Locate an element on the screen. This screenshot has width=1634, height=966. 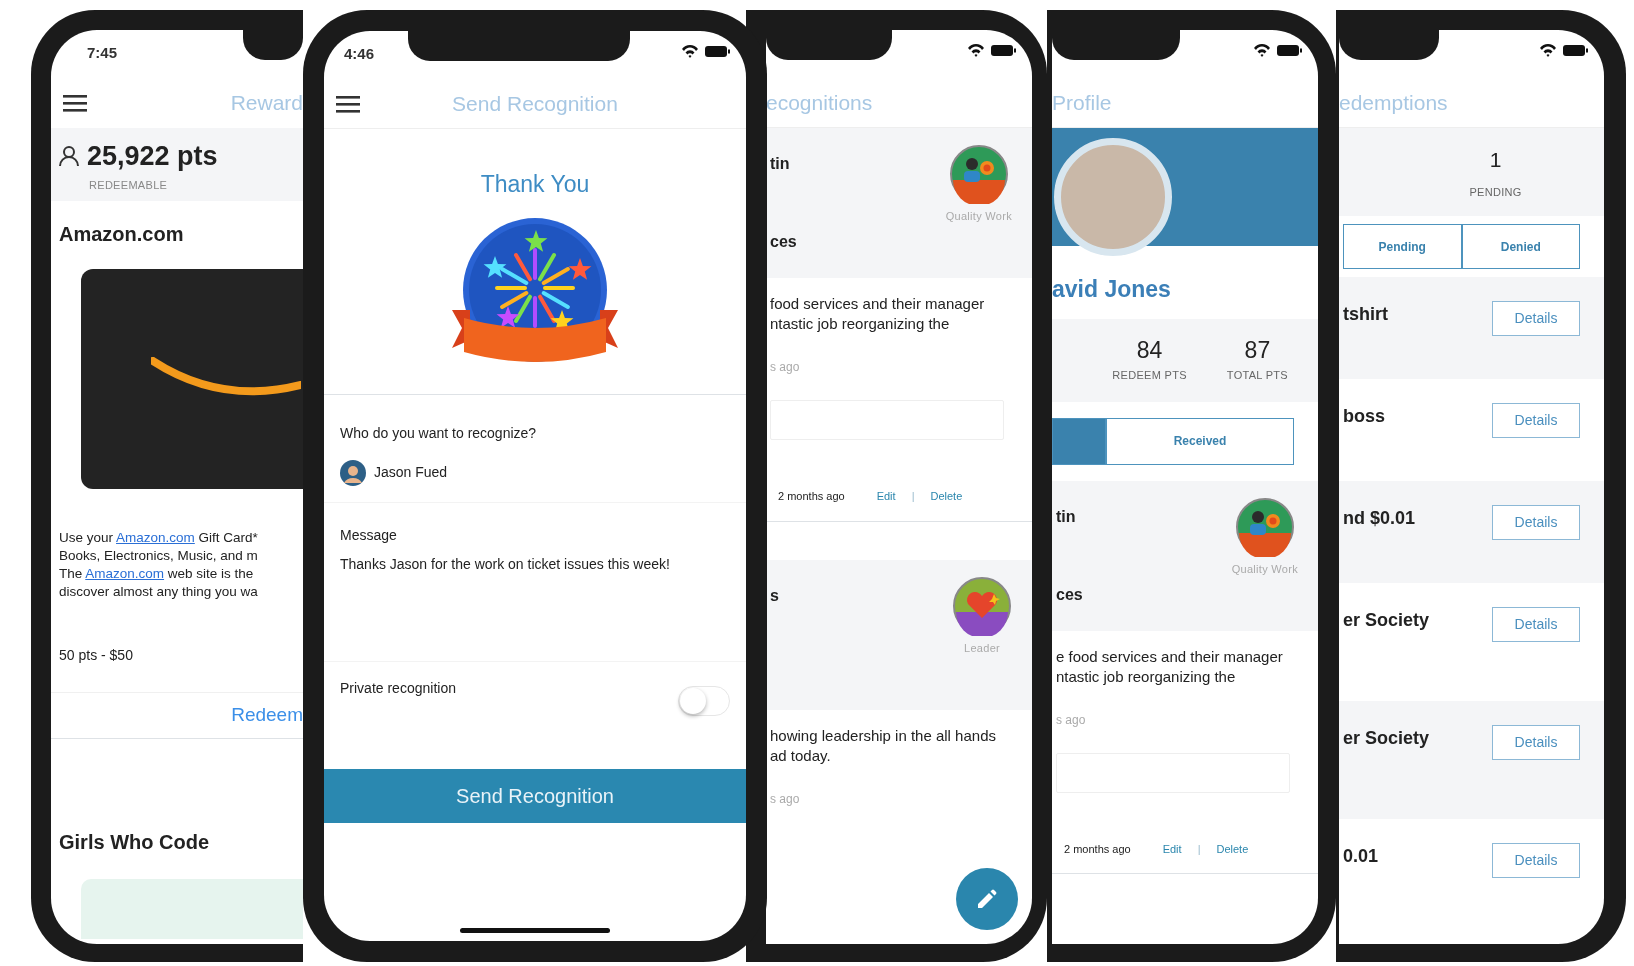
redeem-link: Redeem is located at coordinates (267, 715).